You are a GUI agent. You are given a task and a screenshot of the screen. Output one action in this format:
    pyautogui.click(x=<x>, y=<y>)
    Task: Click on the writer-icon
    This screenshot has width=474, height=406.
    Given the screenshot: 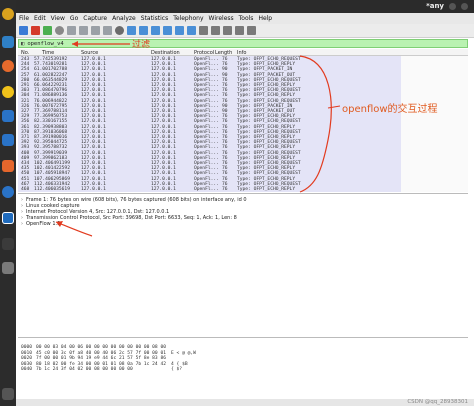 What is the action you would take?
    pyautogui.click(x=8, y=116)
    